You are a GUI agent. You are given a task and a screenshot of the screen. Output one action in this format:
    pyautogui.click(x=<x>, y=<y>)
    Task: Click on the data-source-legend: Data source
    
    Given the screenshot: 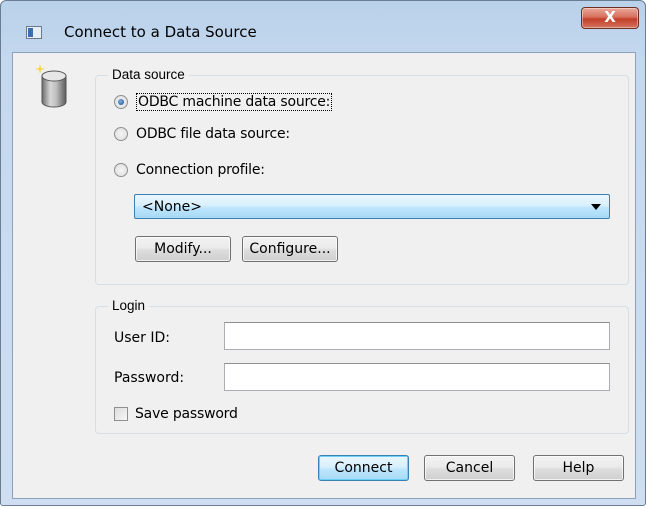 What is the action you would take?
    pyautogui.click(x=148, y=74)
    